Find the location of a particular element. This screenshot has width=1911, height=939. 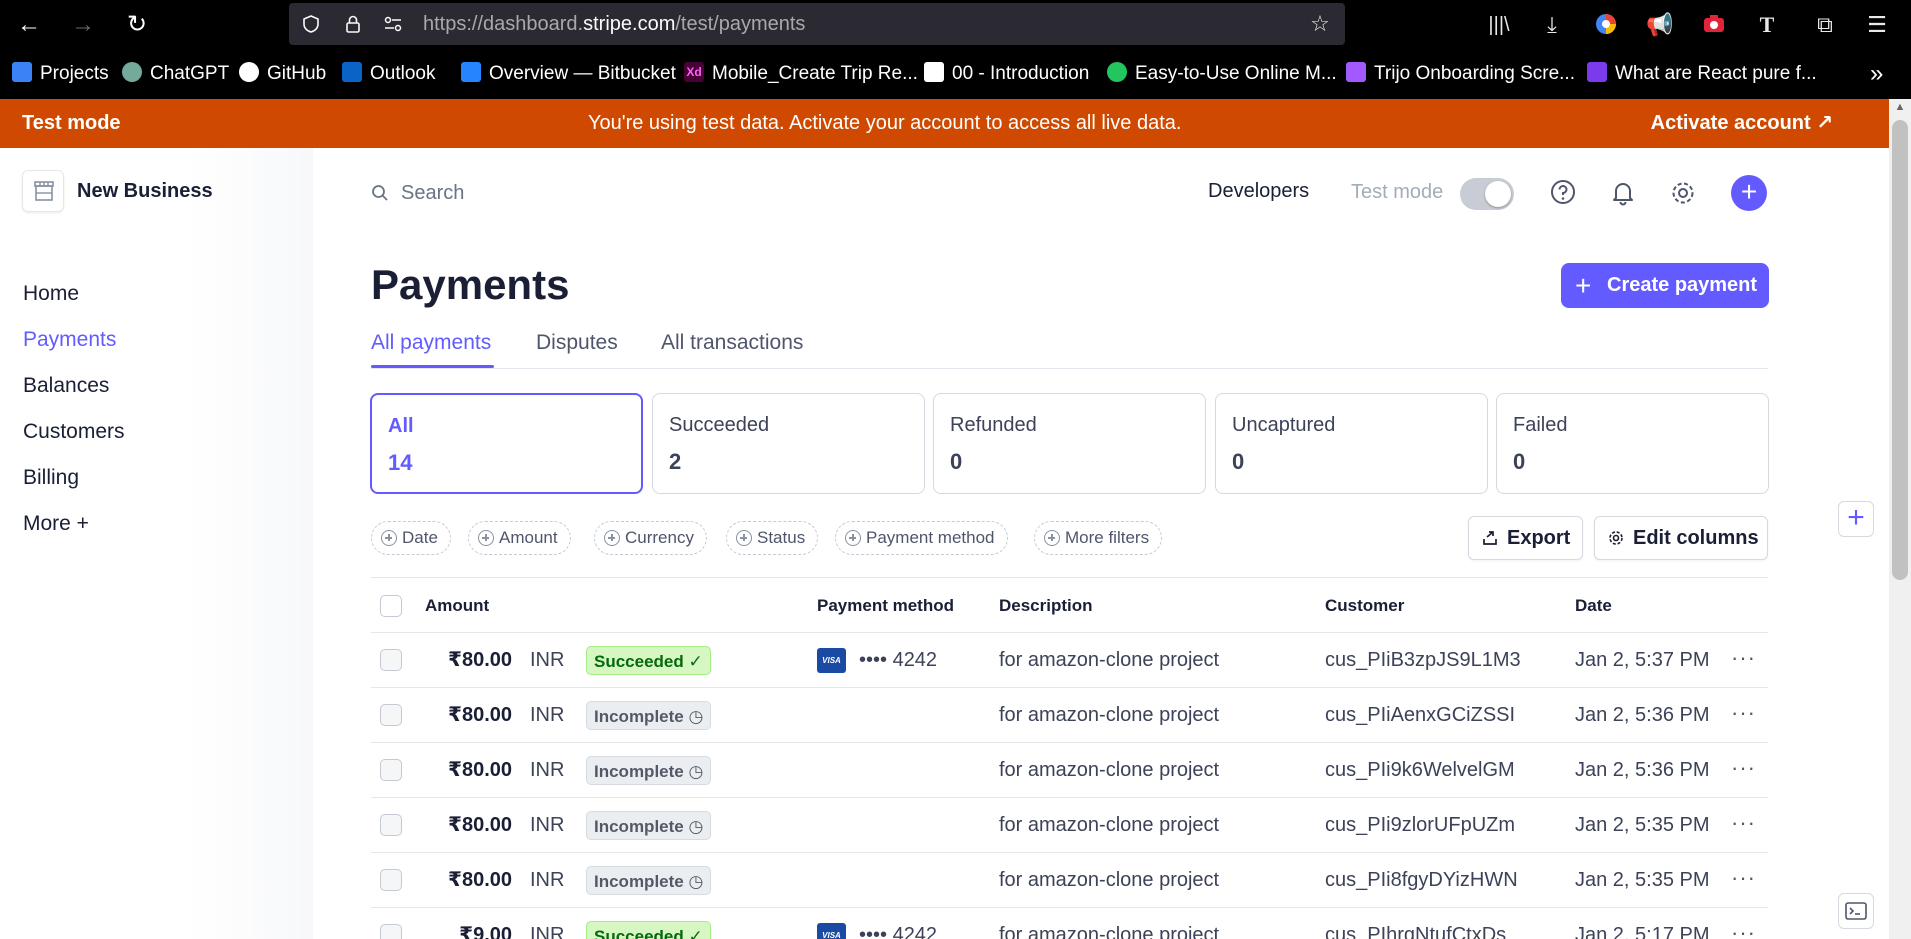

sidebar-item-payments: Payments is located at coordinates (69, 340).